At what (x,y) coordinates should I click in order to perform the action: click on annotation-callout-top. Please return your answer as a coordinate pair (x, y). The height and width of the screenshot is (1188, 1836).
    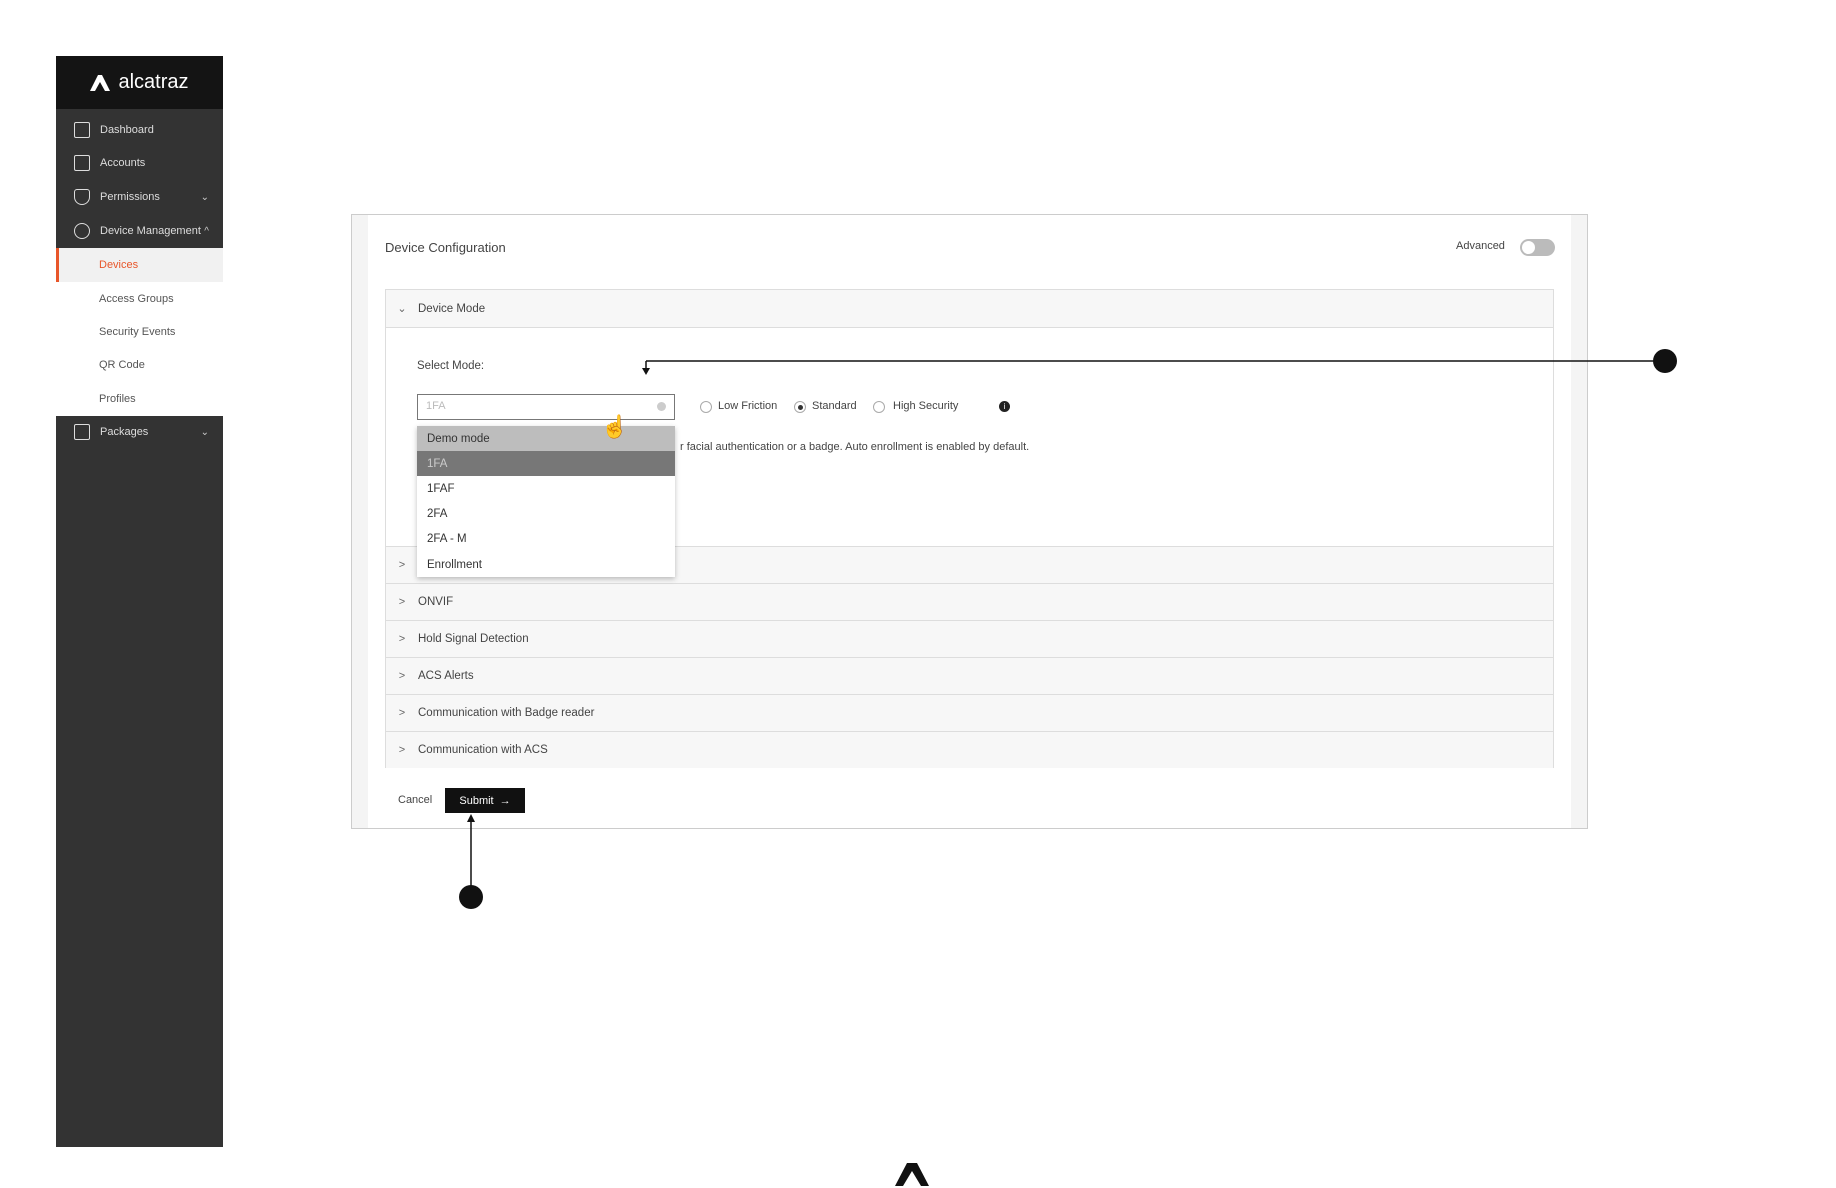
    Looking at the image, I should click on (1159, 362).